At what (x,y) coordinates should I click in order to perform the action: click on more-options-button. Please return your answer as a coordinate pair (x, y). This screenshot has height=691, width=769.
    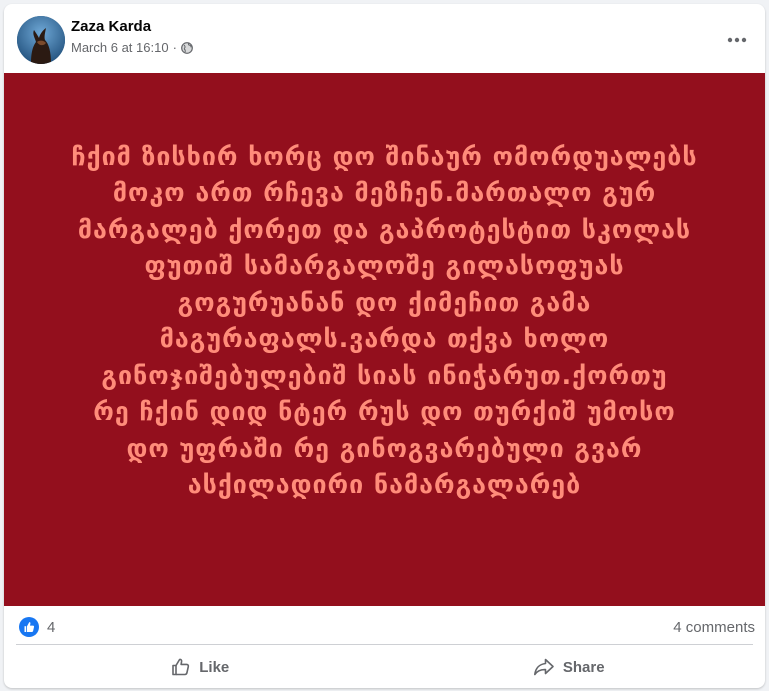
    Looking at the image, I should click on (737, 40).